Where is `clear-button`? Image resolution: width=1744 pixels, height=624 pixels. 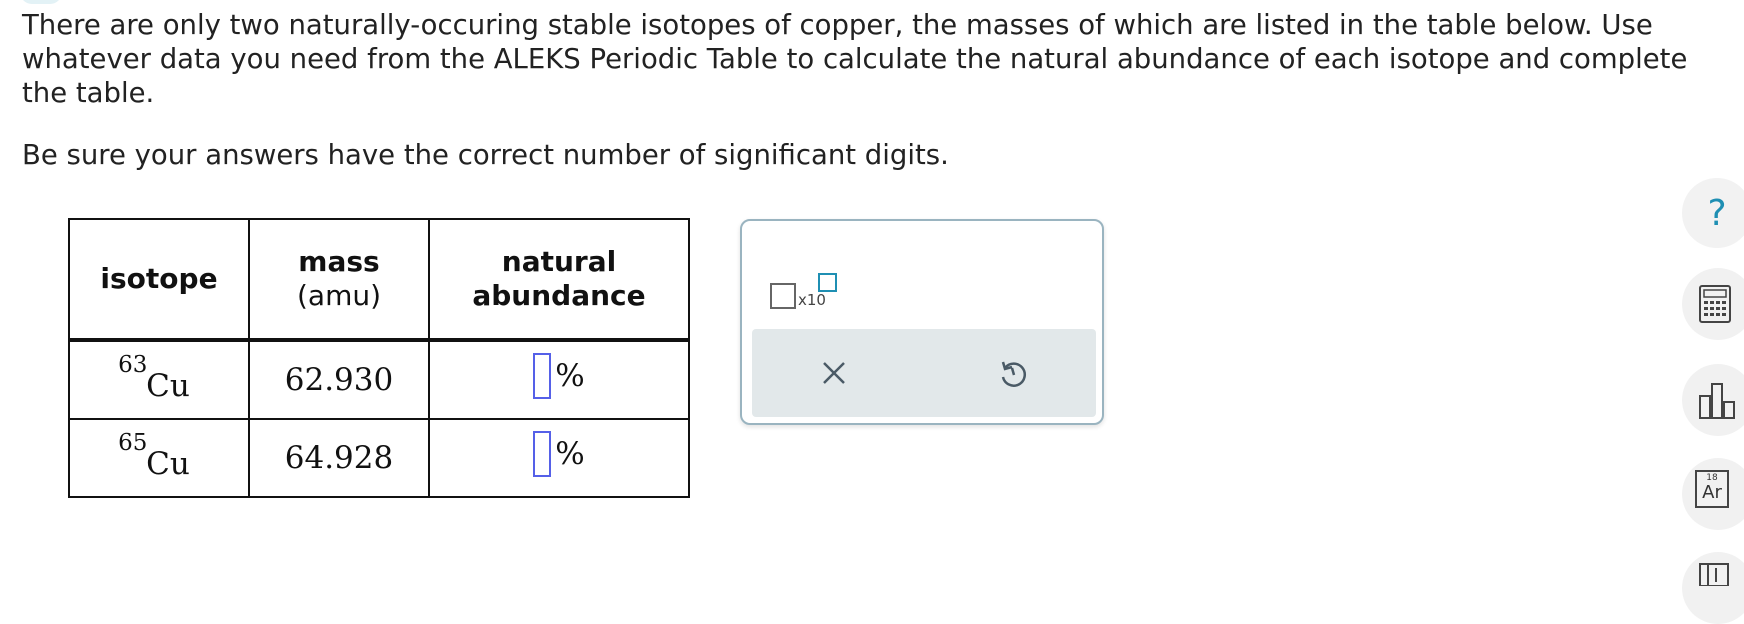 clear-button is located at coordinates (834, 373).